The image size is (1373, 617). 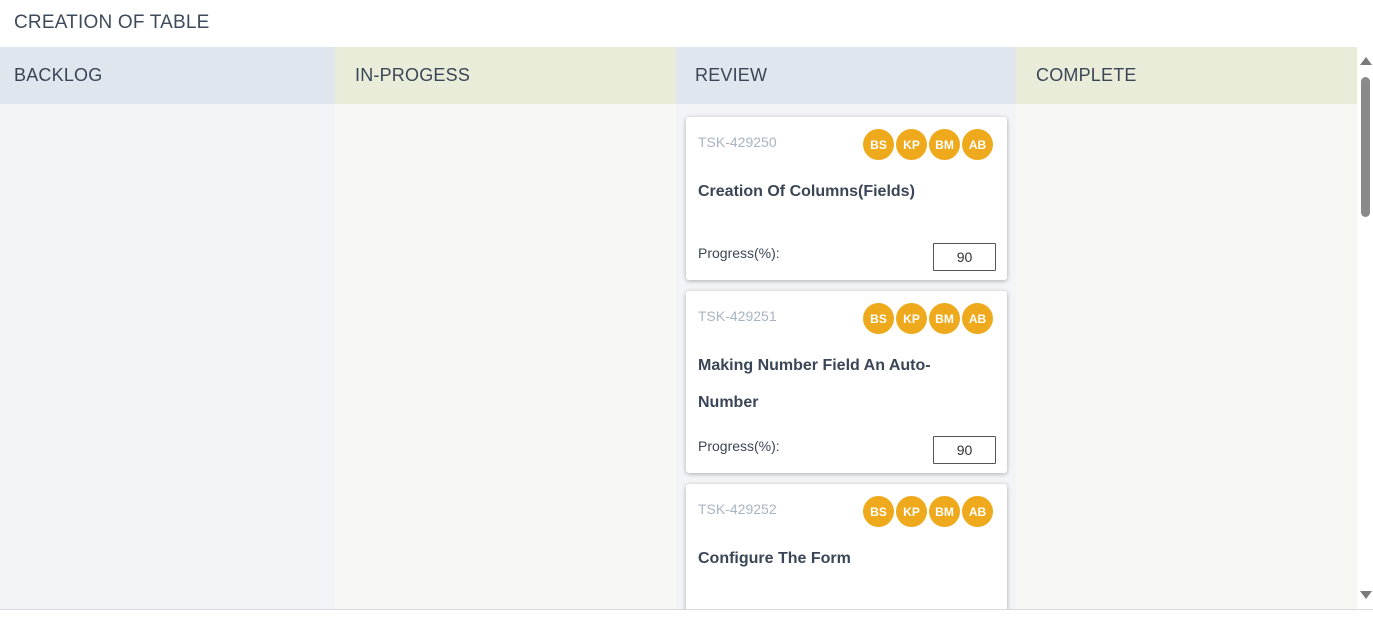 I want to click on scroll-up-arrow-icon, so click(x=1366, y=61).